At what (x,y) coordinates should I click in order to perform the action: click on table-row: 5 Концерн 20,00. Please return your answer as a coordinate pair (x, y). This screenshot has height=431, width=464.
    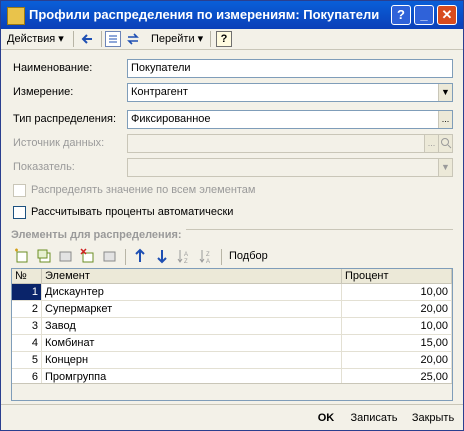
    Looking at the image, I should click on (232, 360).